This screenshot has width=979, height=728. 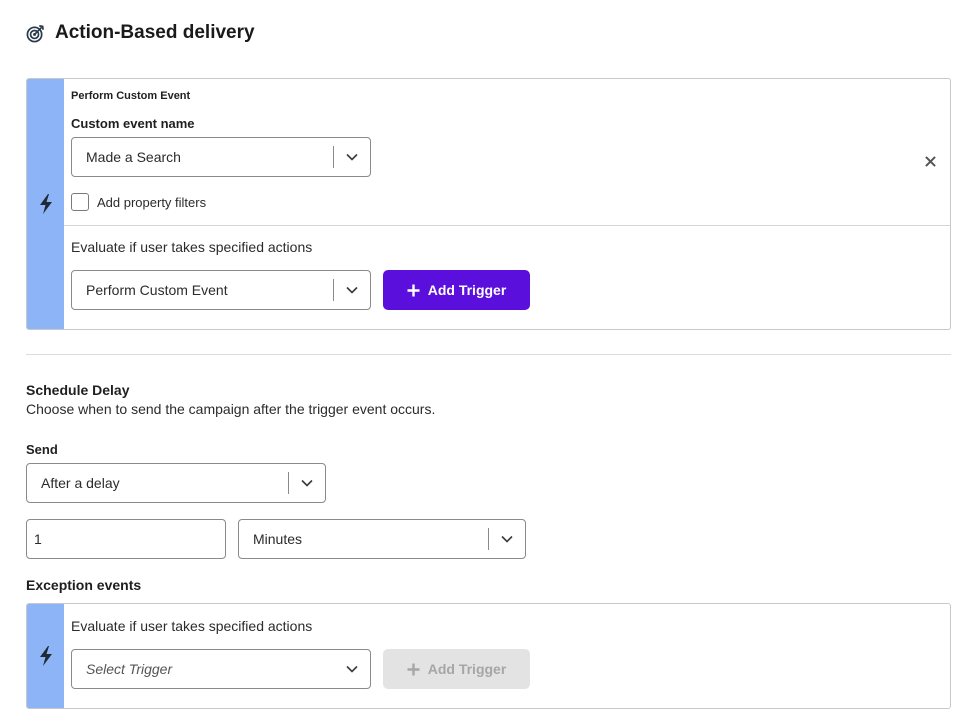 I want to click on trigger-type-select: Perform Custom Event, so click(x=221, y=290).